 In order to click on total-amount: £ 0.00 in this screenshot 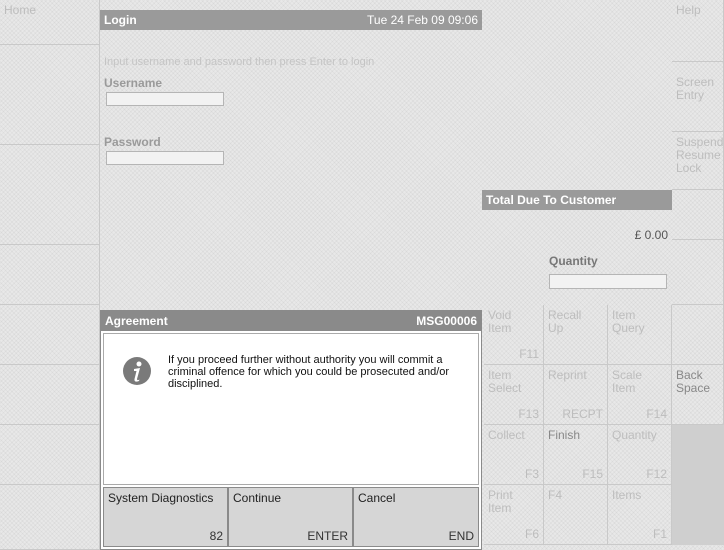, I will do `click(651, 235)`.